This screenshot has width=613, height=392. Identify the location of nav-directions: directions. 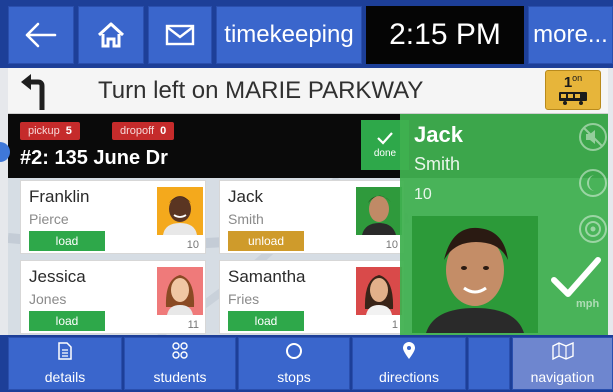
(409, 363).